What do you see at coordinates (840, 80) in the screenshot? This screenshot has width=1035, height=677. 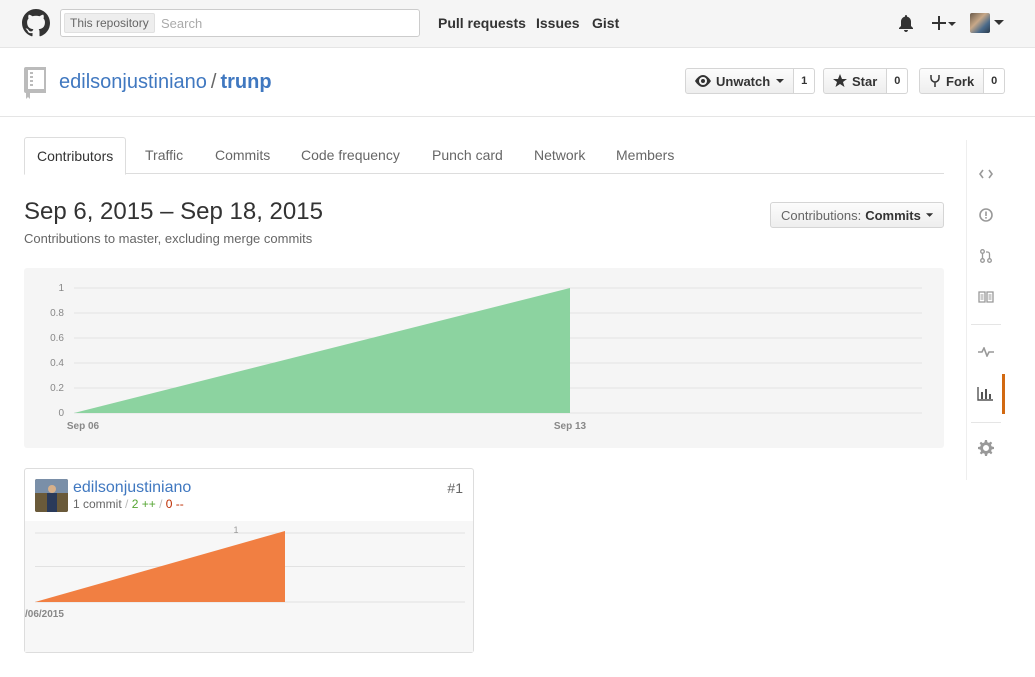 I see `star-icon` at bounding box center [840, 80].